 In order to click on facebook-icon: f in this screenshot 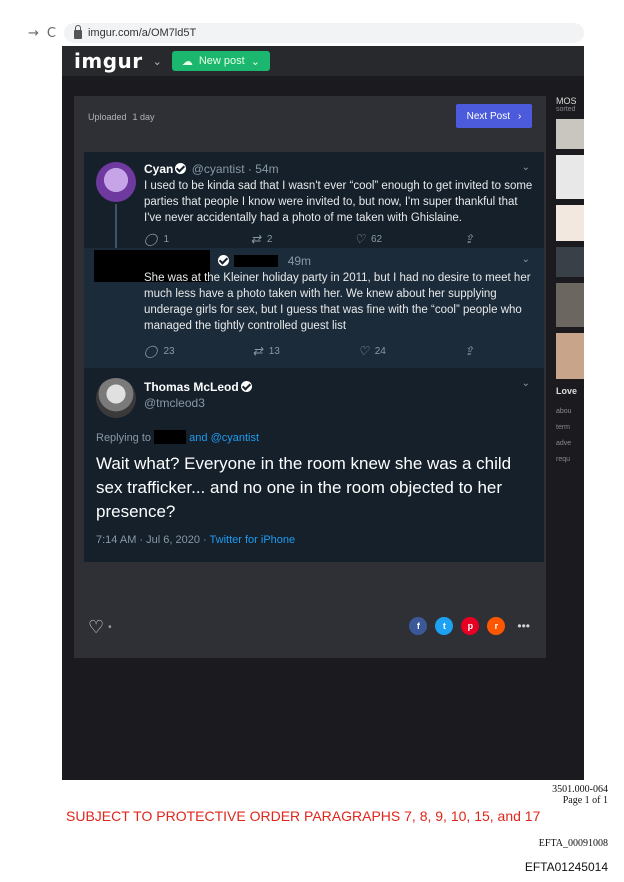, I will do `click(418, 626)`.